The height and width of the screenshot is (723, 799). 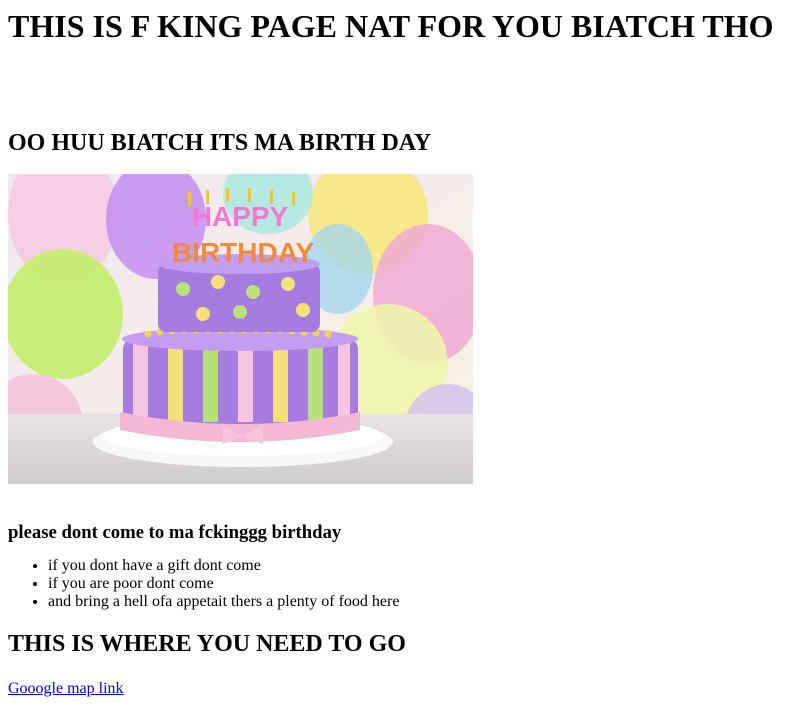 What do you see at coordinates (66, 688) in the screenshot?
I see `google-map-link: Gooogle map link` at bounding box center [66, 688].